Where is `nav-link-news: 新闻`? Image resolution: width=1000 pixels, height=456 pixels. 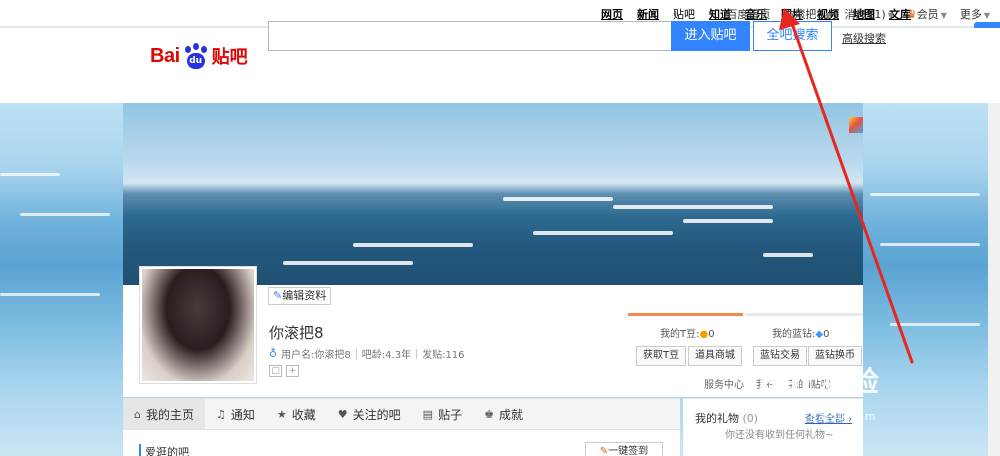 nav-link-news: 新闻 is located at coordinates (648, 14).